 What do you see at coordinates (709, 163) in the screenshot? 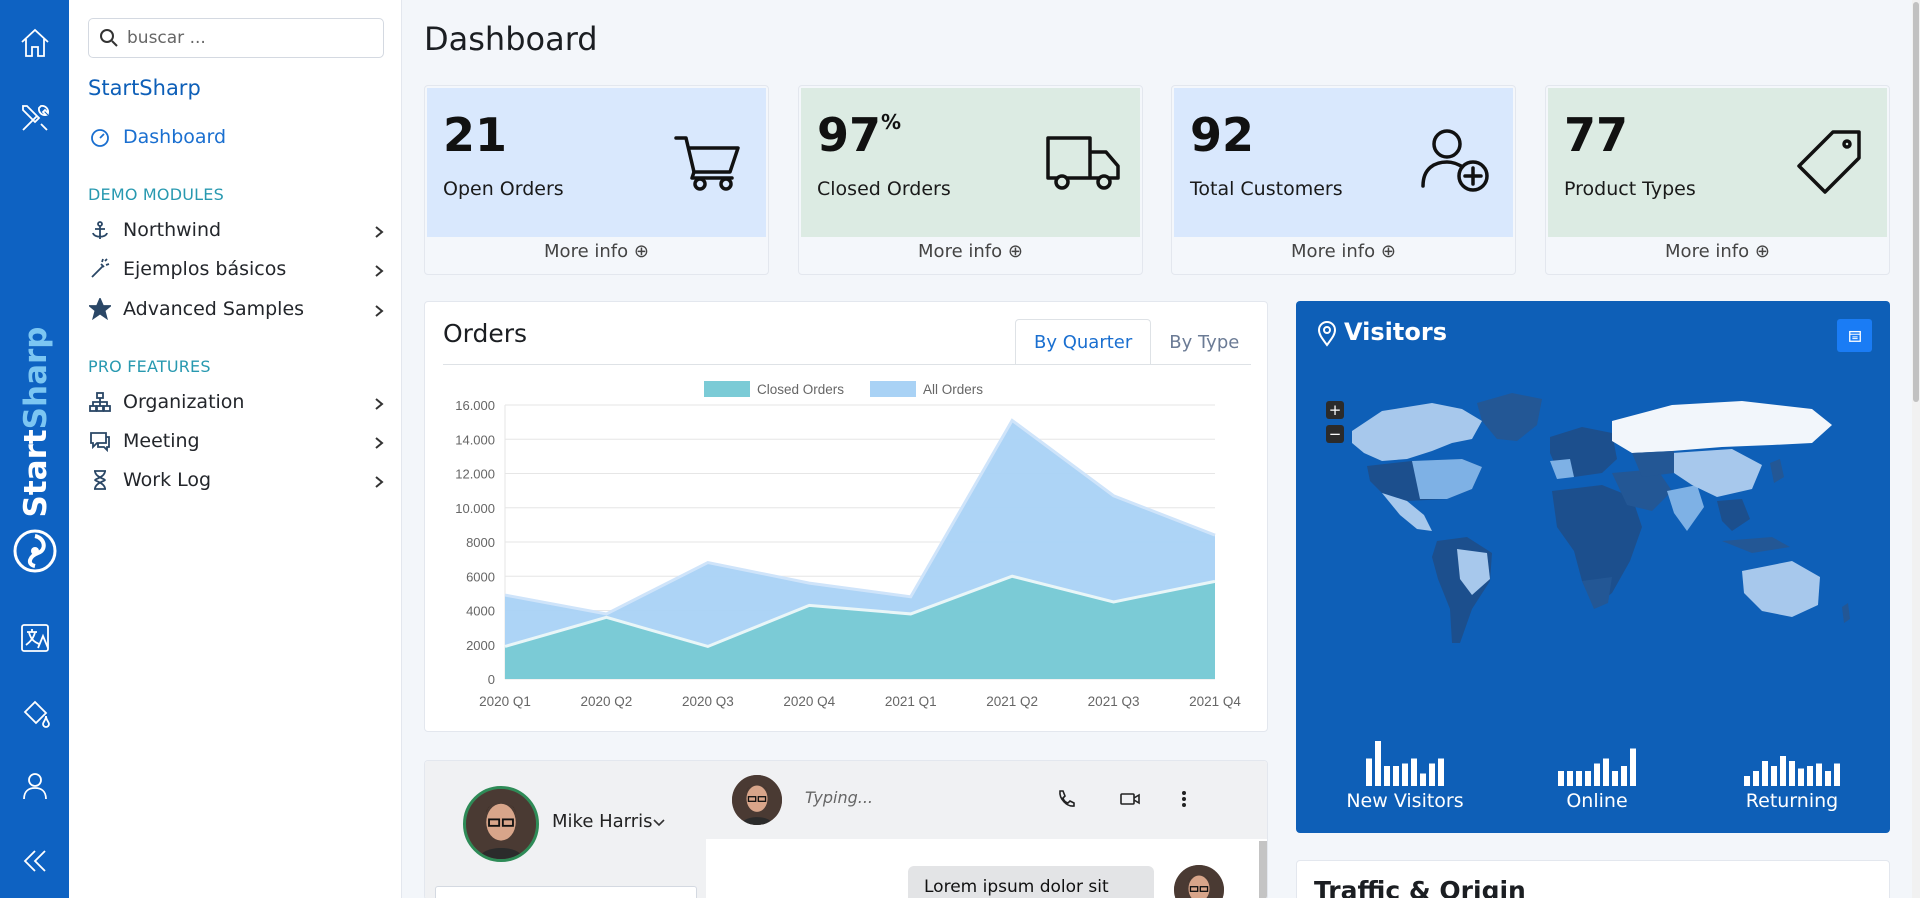
I see `cart-icon` at bounding box center [709, 163].